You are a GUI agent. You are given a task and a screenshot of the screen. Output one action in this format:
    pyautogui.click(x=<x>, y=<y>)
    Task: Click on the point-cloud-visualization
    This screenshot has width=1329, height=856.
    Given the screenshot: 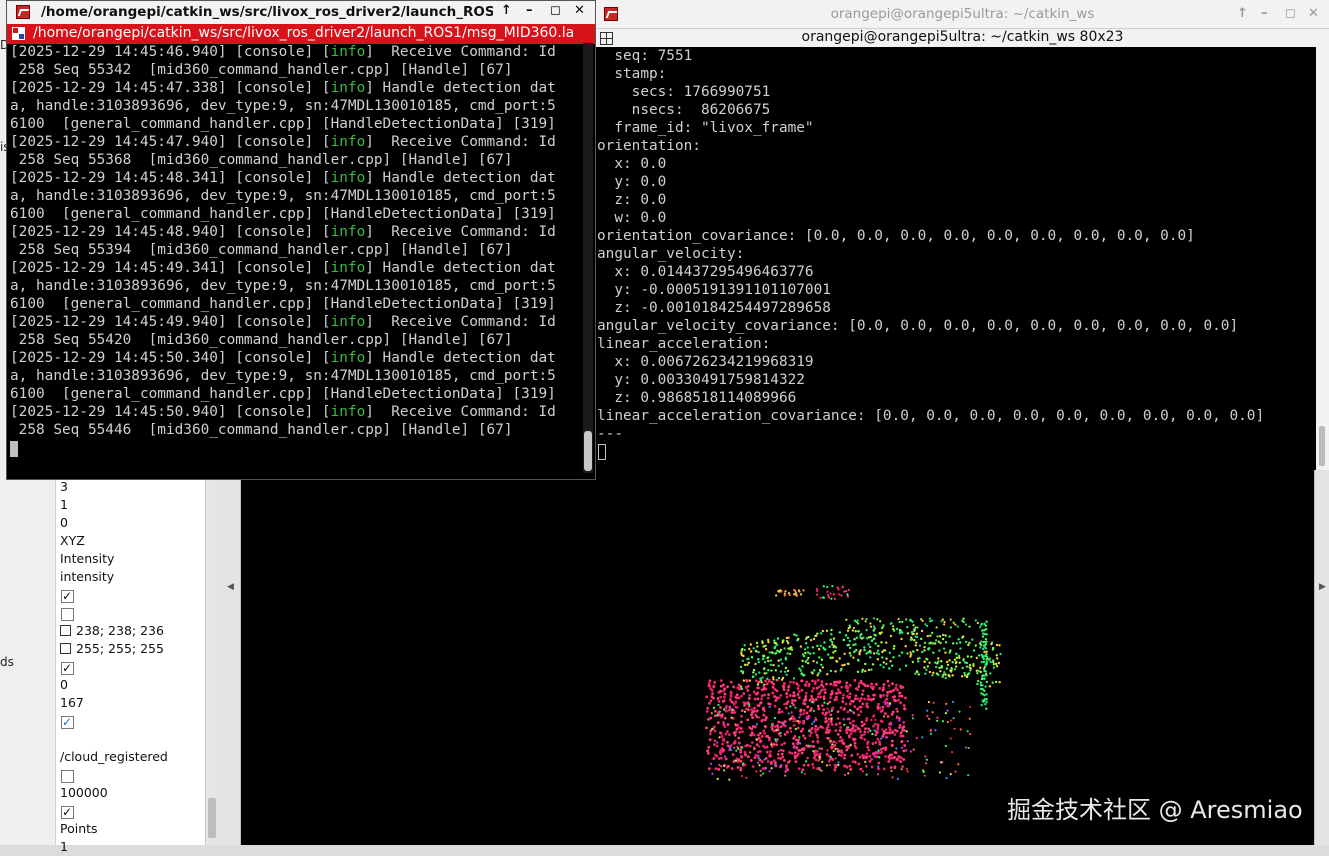 What is the action you would take?
    pyautogui.click(x=853, y=682)
    